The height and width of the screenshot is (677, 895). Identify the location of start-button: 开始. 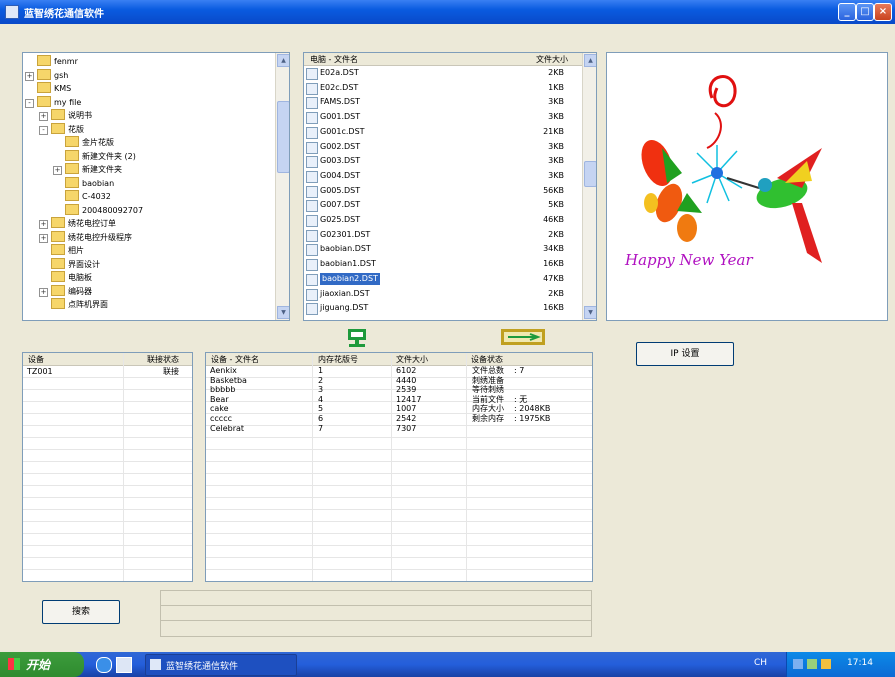
(42, 664).